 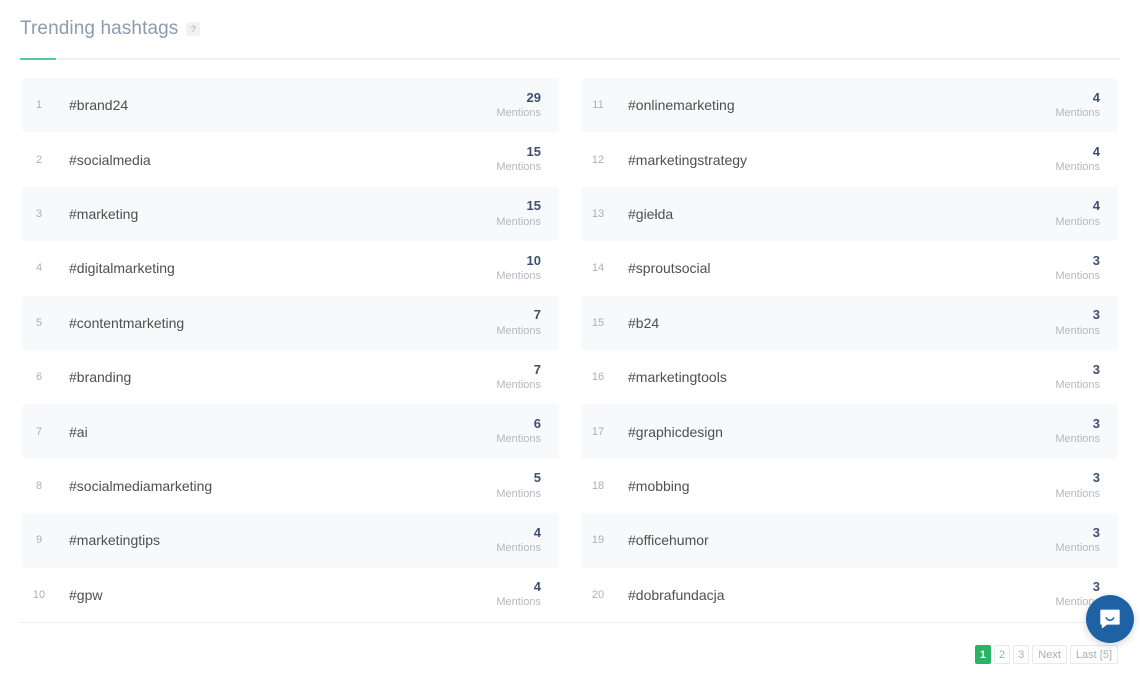 What do you see at coordinates (268, 486) in the screenshot?
I see `hashtag-label: #socialmediamarketing` at bounding box center [268, 486].